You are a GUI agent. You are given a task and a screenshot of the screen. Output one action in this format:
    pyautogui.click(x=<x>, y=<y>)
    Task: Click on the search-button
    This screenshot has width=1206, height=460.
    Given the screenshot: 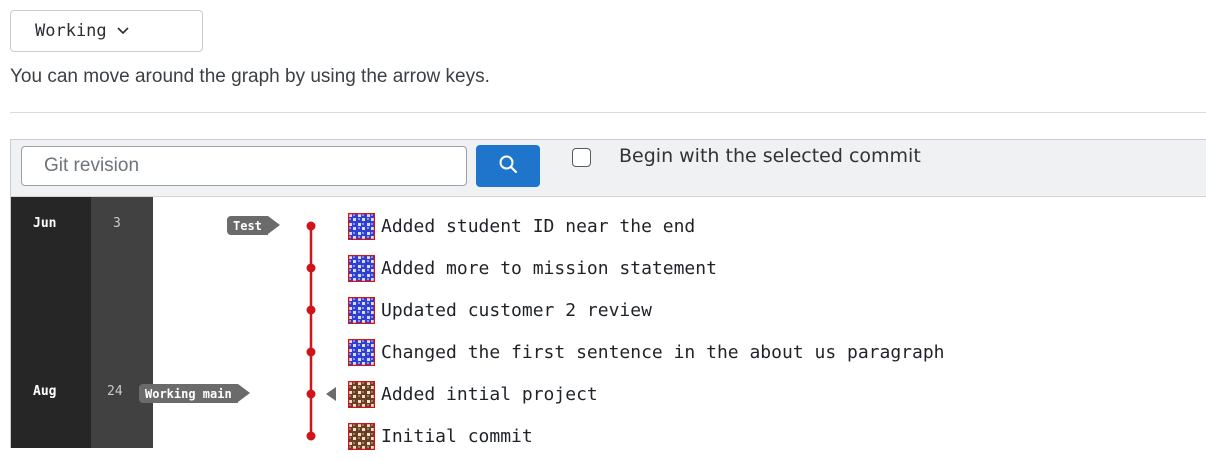 What is the action you would take?
    pyautogui.click(x=508, y=166)
    